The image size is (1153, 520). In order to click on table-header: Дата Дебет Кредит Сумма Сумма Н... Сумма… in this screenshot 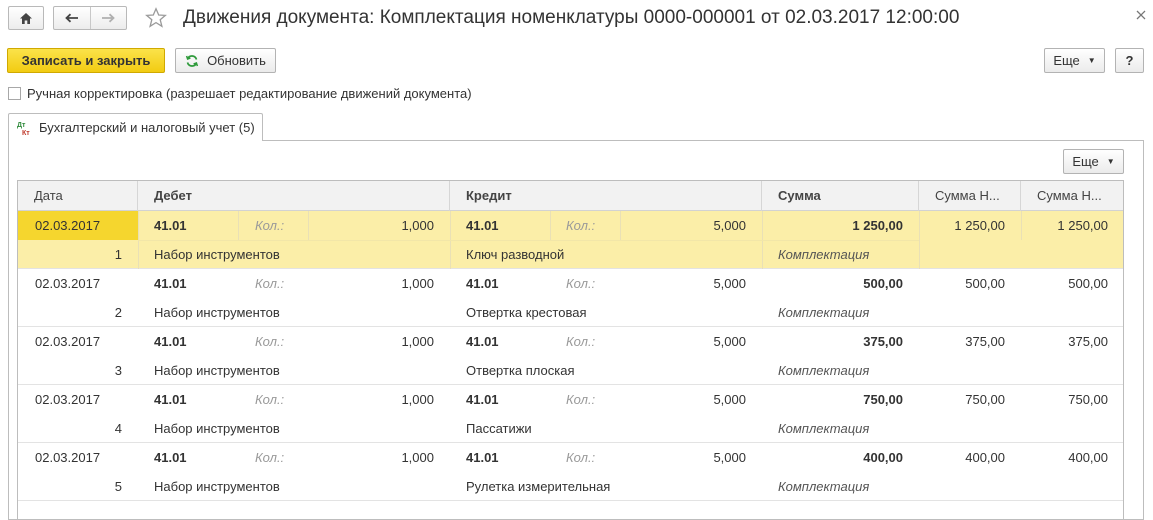, I will do `click(570, 196)`.